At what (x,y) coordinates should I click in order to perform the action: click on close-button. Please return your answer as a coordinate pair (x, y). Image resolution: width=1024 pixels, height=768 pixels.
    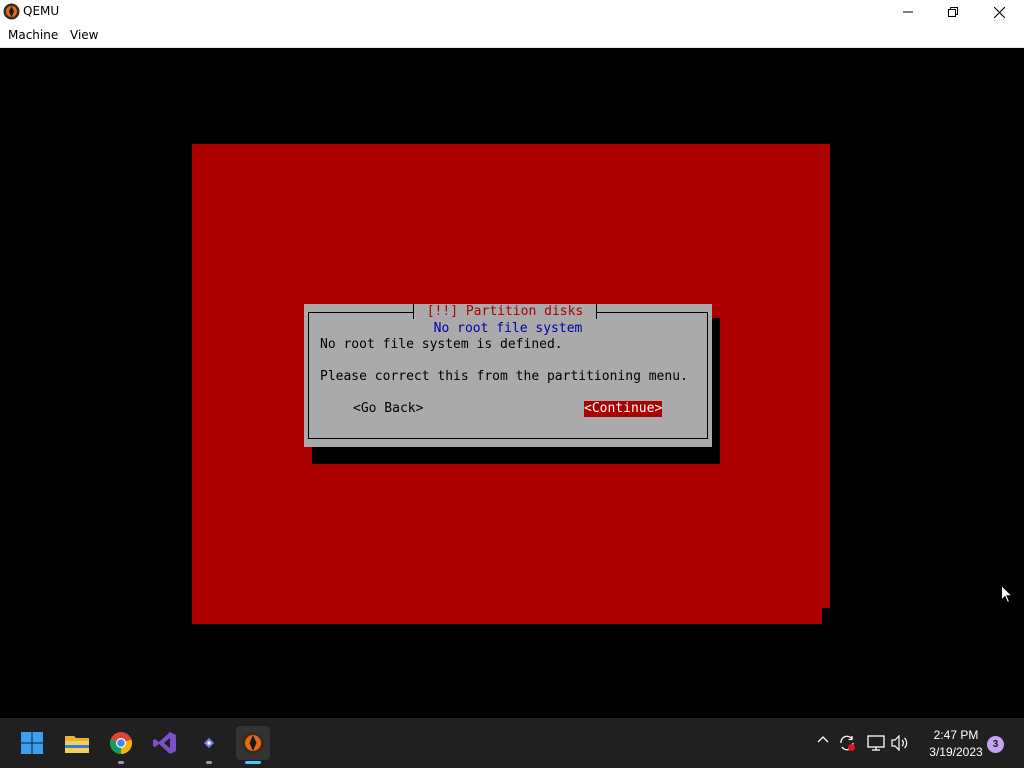
    Looking at the image, I should click on (999, 12).